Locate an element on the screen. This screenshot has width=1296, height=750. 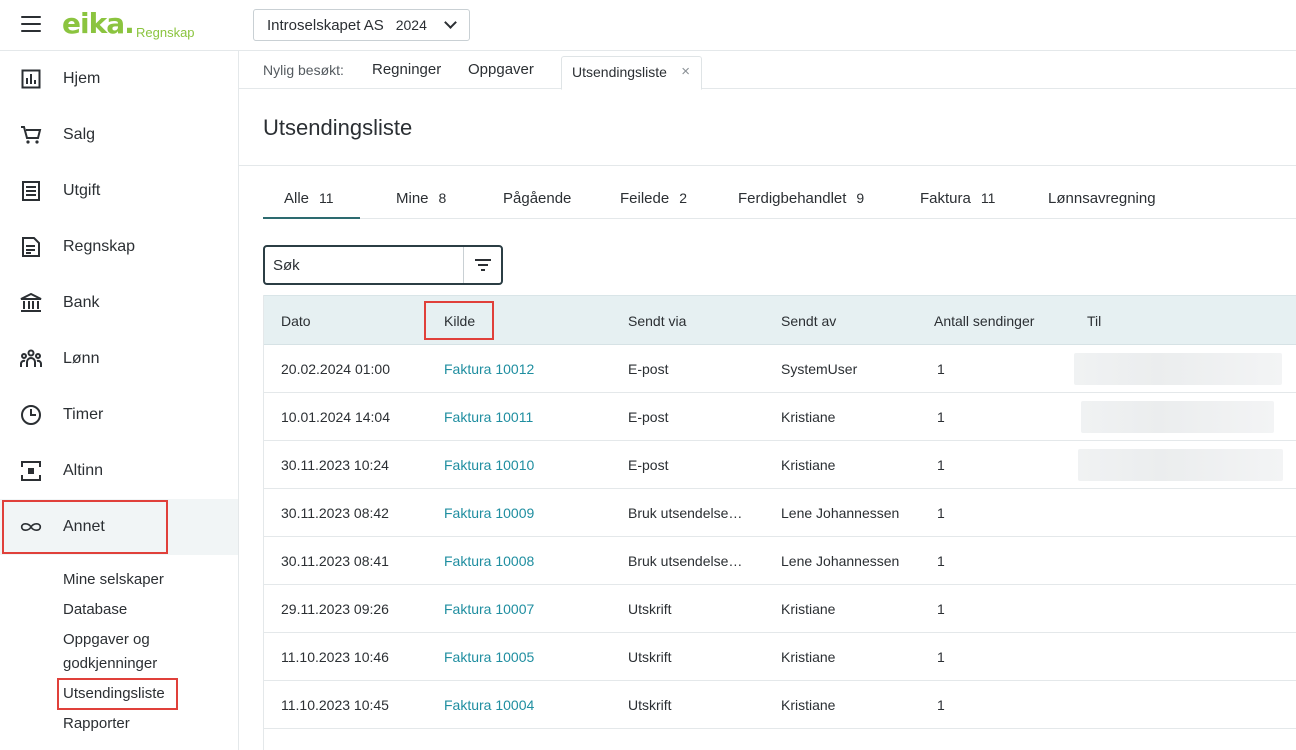
tab-pagaende: Pågående is located at coordinates (537, 198).